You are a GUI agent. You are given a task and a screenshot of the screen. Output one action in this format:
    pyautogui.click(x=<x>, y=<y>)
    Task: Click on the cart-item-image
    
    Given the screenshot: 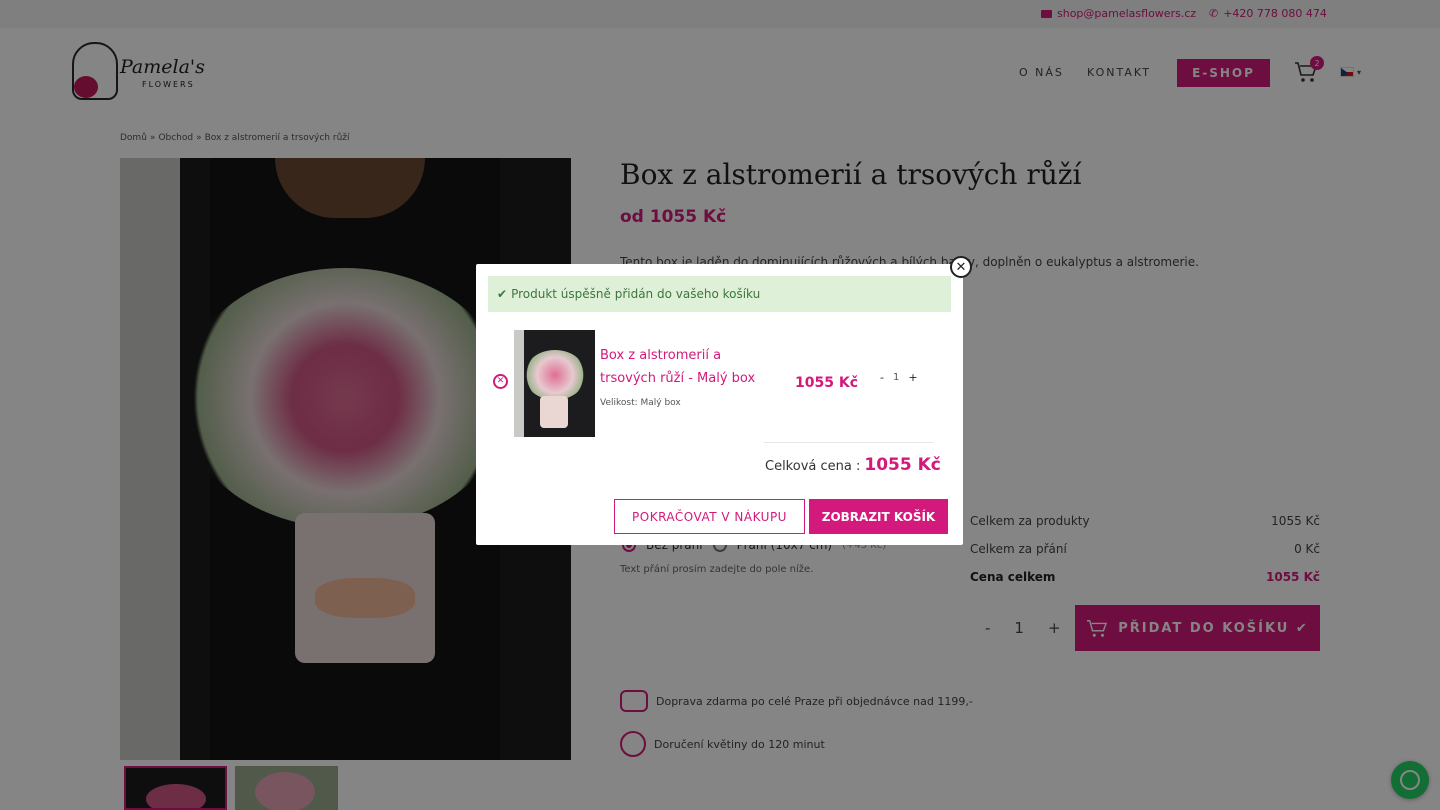 What is the action you would take?
    pyautogui.click(x=554, y=383)
    